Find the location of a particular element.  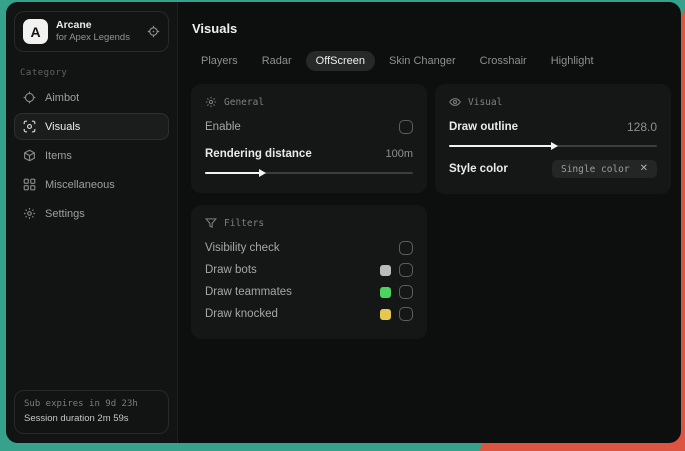

style-color-row: Style color Single color ✕ is located at coordinates (553, 169).